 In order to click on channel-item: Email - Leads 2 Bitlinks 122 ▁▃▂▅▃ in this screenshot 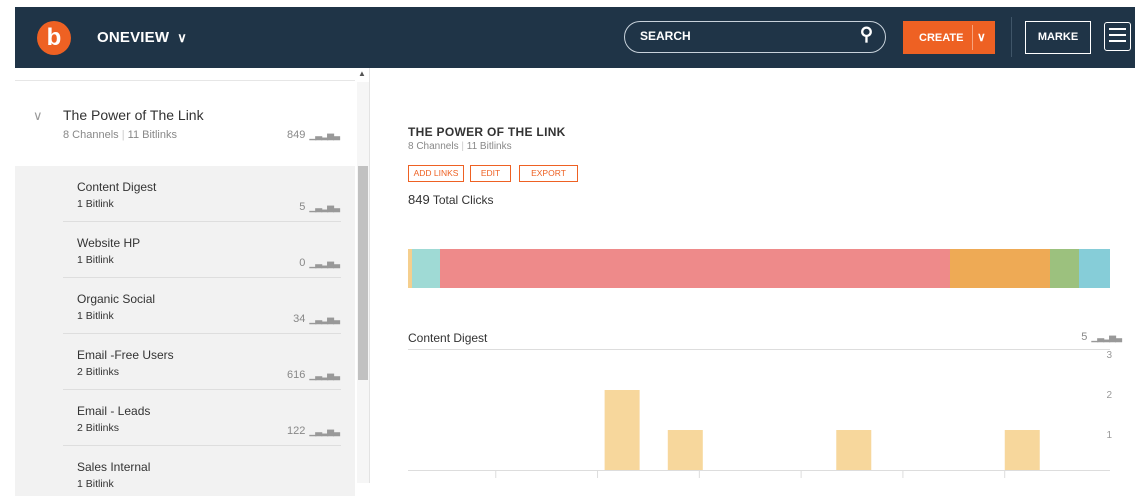, I will do `click(202, 418)`.